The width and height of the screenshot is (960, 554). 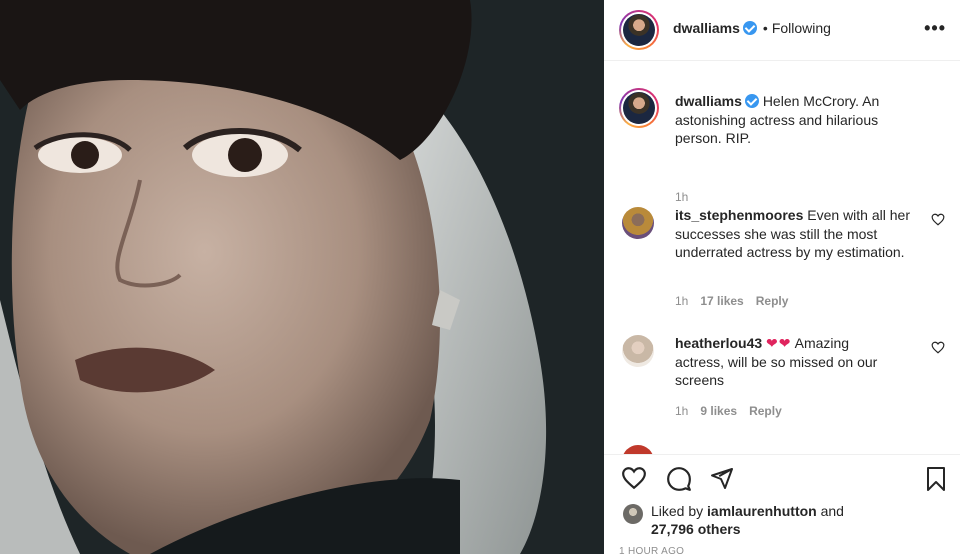 What do you see at coordinates (651, 550) in the screenshot?
I see `post-timestamp: 1 HOUR AGO` at bounding box center [651, 550].